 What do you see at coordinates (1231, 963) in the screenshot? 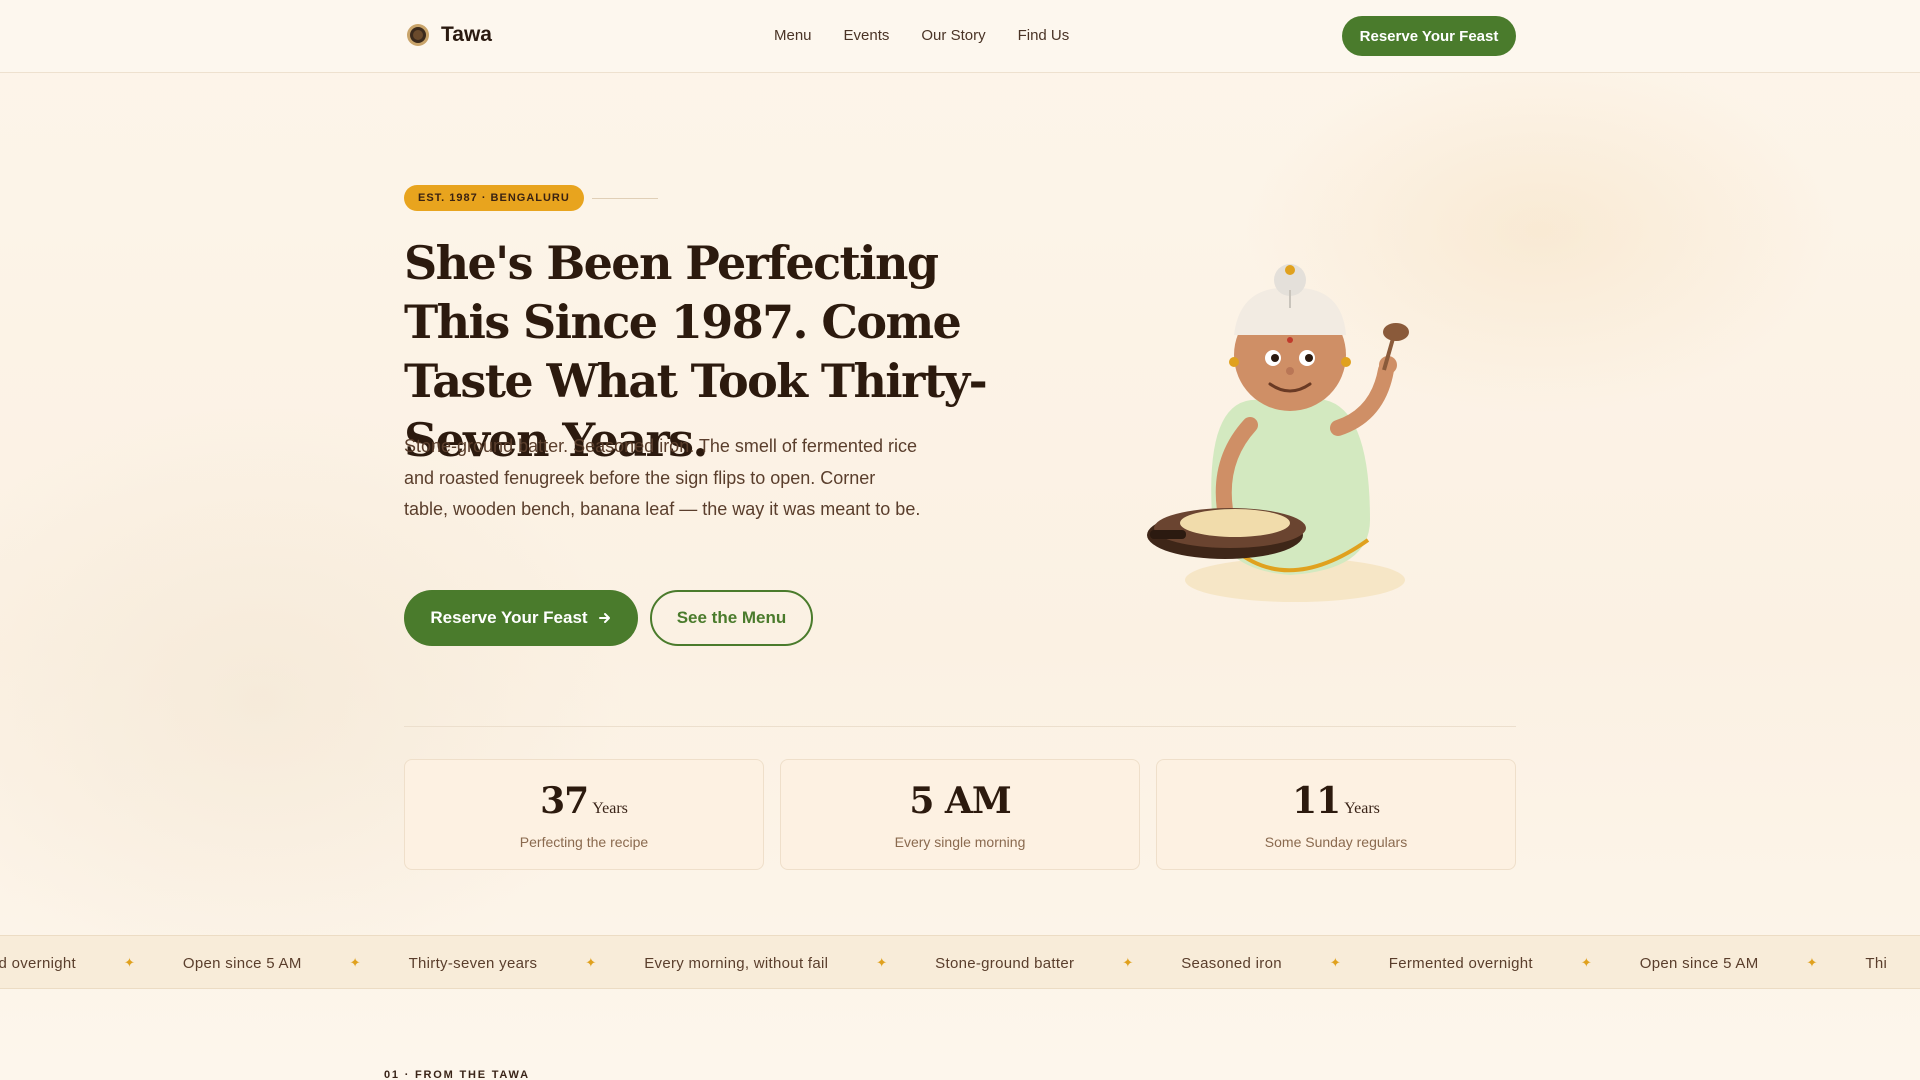
I see `ticker-item: Seasoned iron` at bounding box center [1231, 963].